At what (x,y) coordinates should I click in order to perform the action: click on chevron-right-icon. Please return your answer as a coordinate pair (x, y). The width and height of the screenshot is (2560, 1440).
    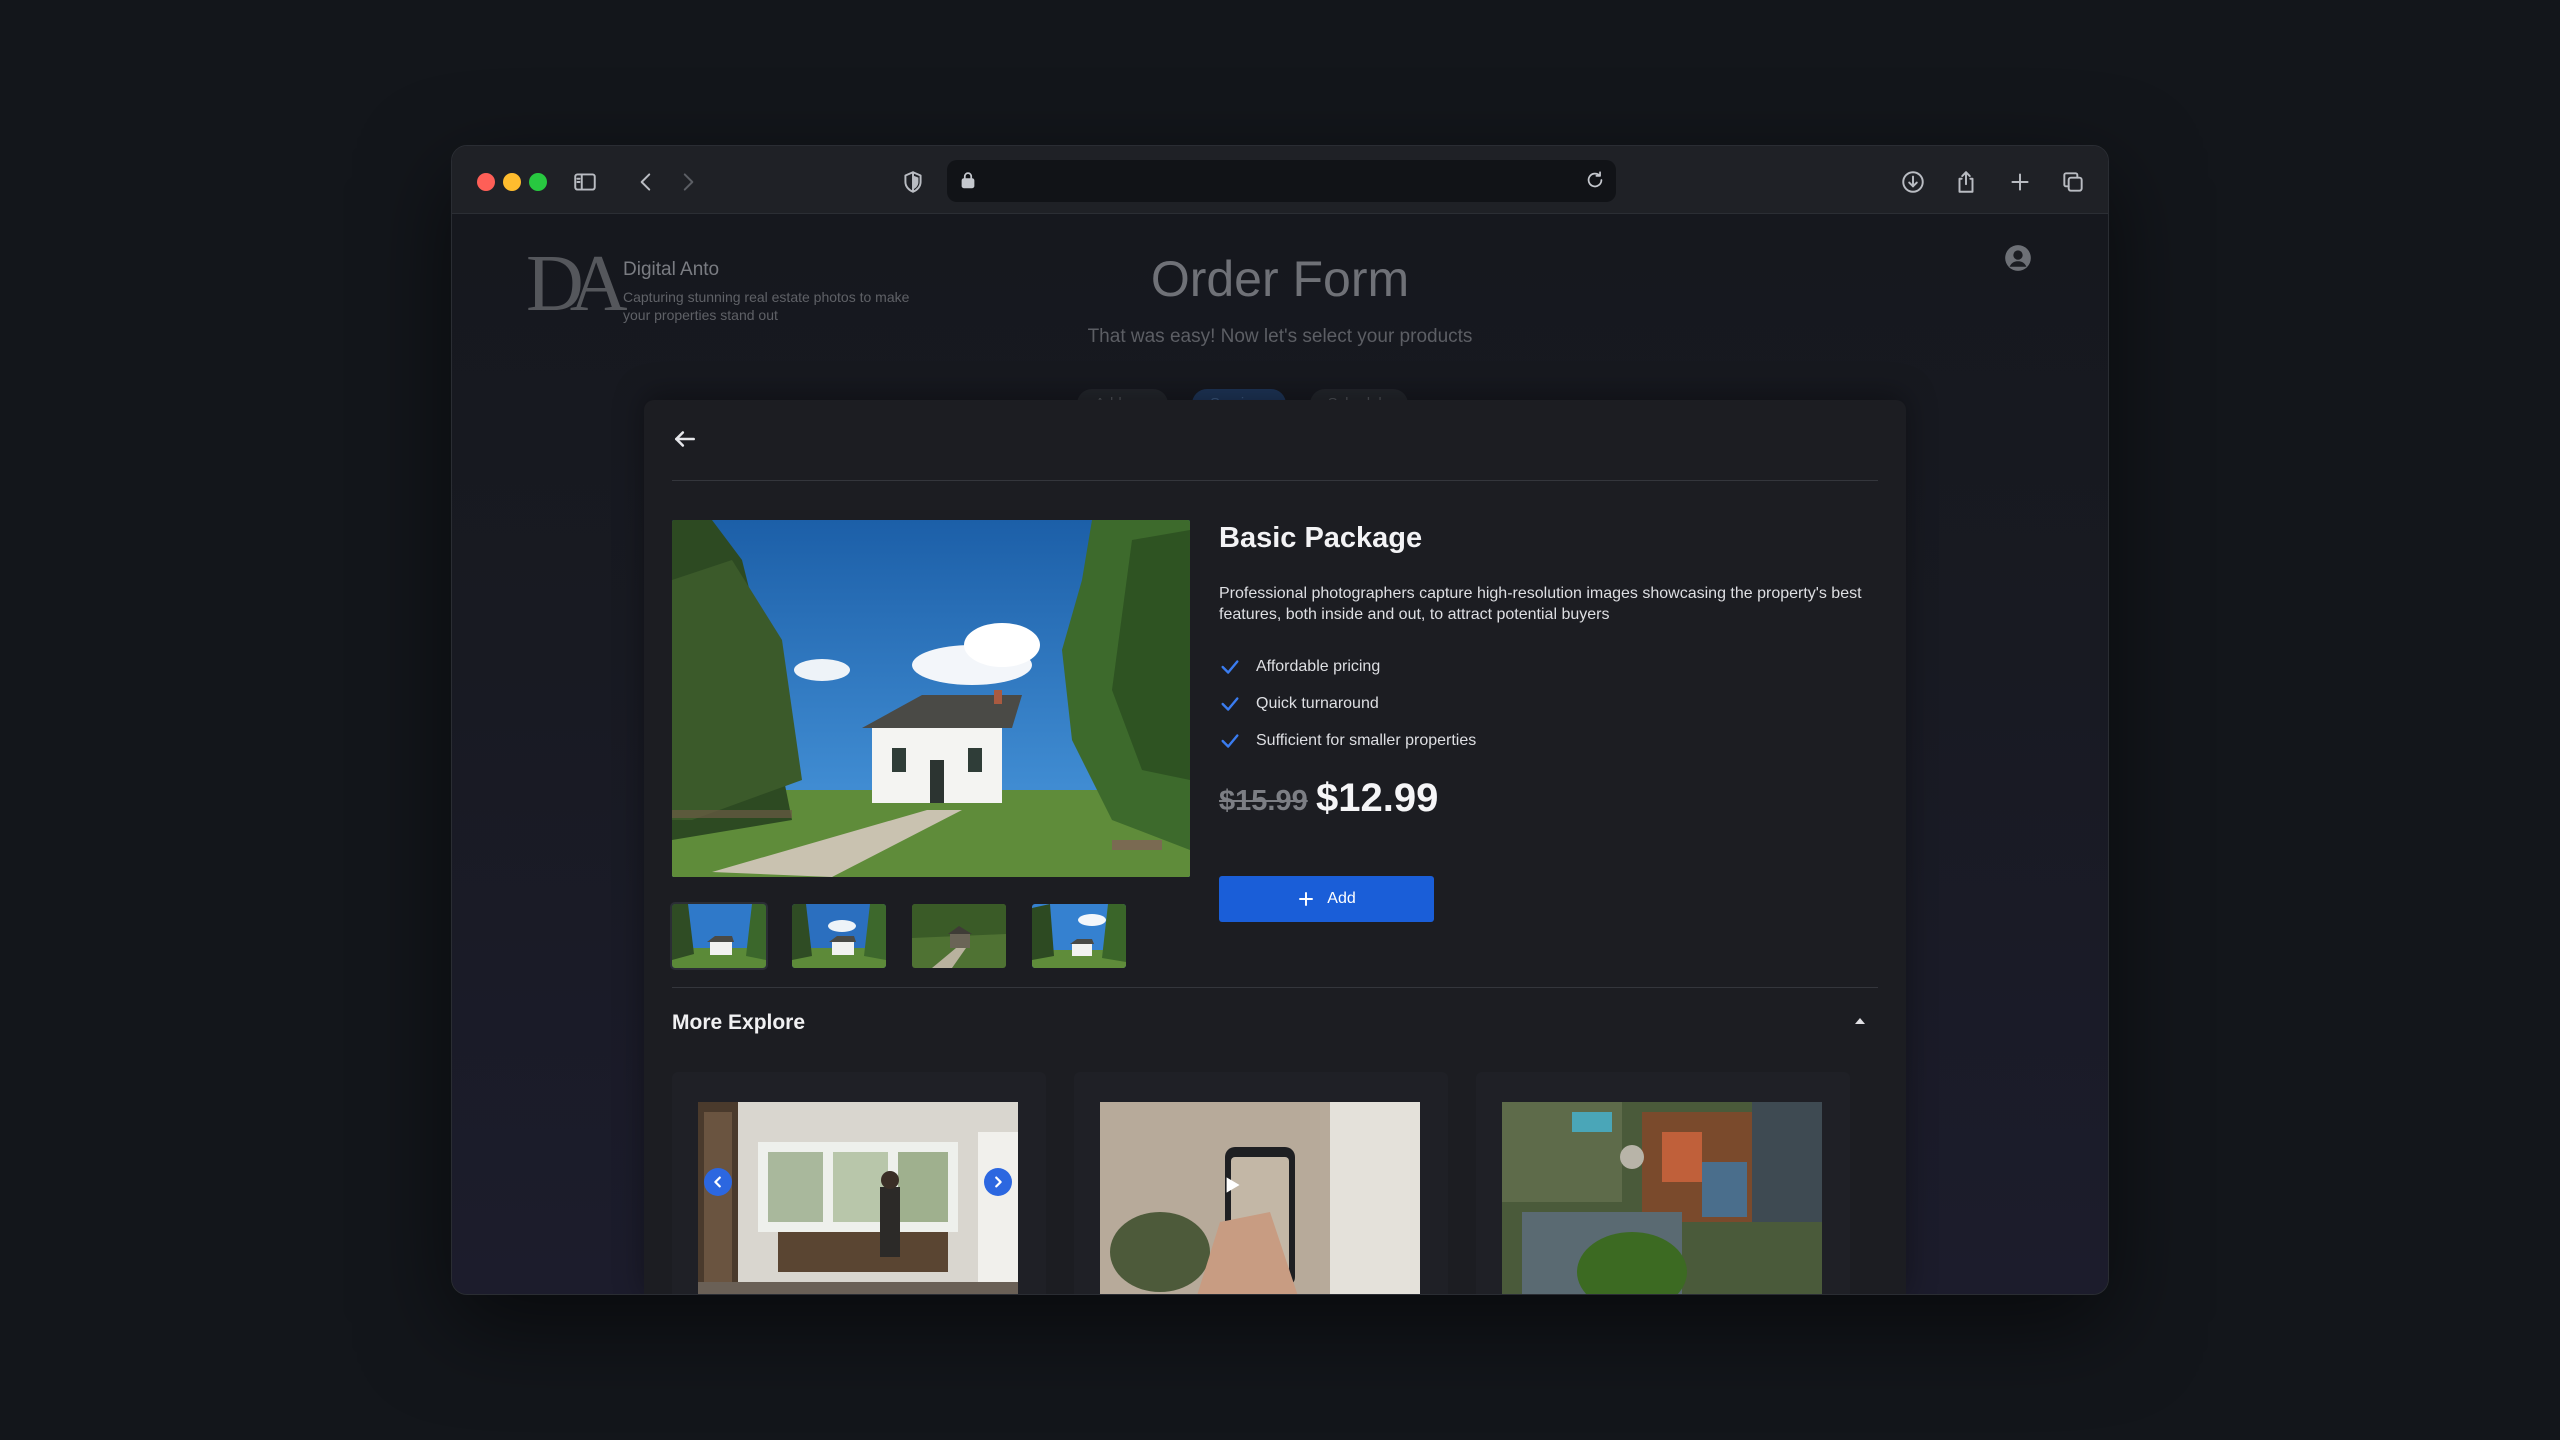
    Looking at the image, I should click on (998, 1182).